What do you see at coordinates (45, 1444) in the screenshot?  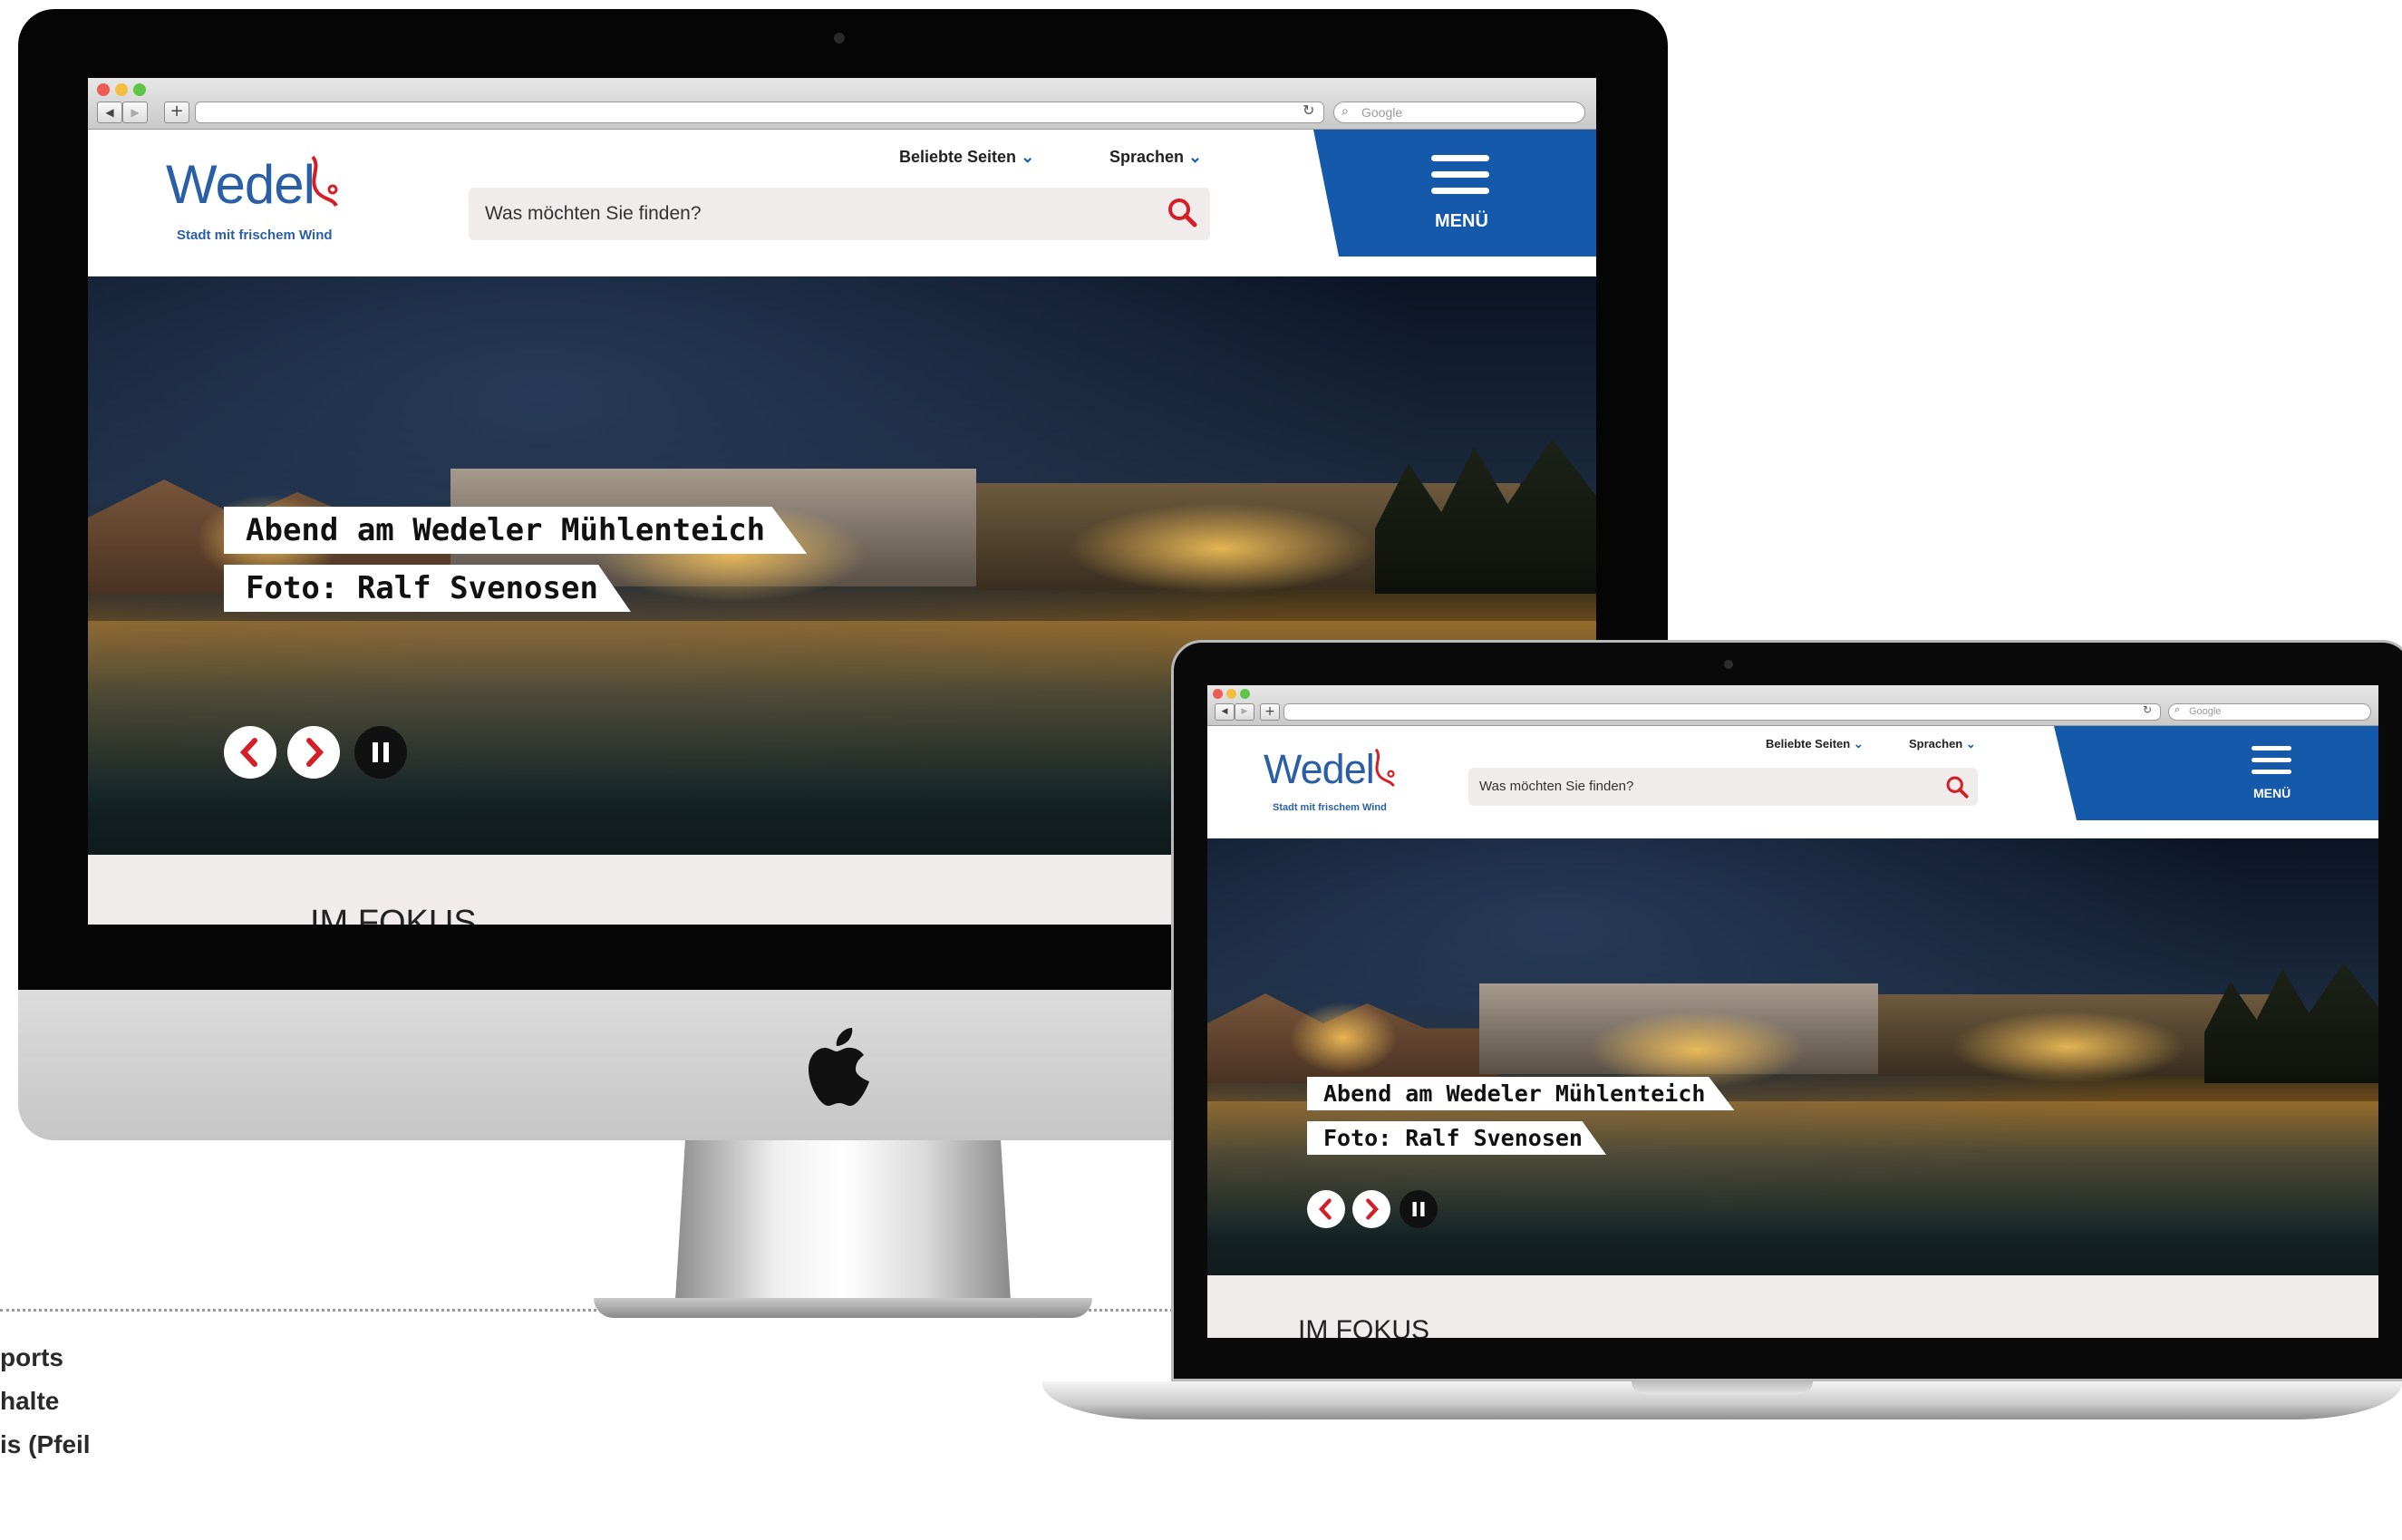 I see `side-text-line-3: is (Pfeil` at bounding box center [45, 1444].